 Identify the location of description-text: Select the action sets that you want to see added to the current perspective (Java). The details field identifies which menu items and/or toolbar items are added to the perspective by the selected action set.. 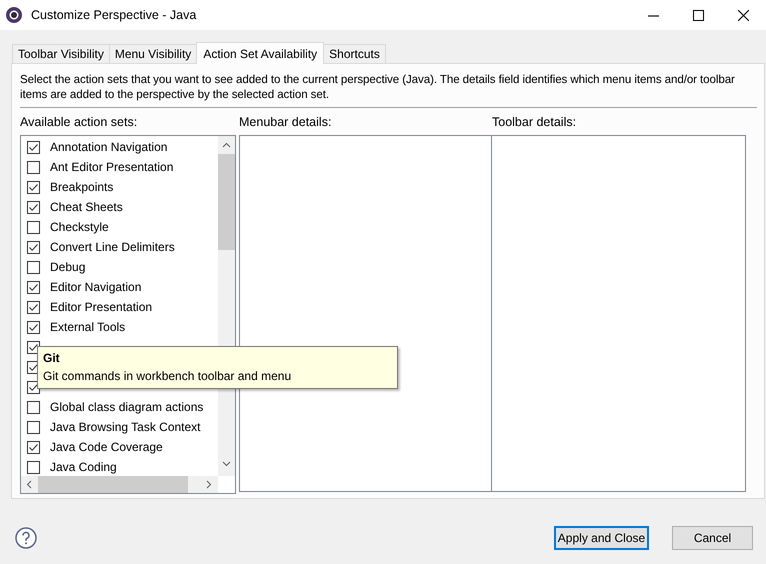
(378, 87).